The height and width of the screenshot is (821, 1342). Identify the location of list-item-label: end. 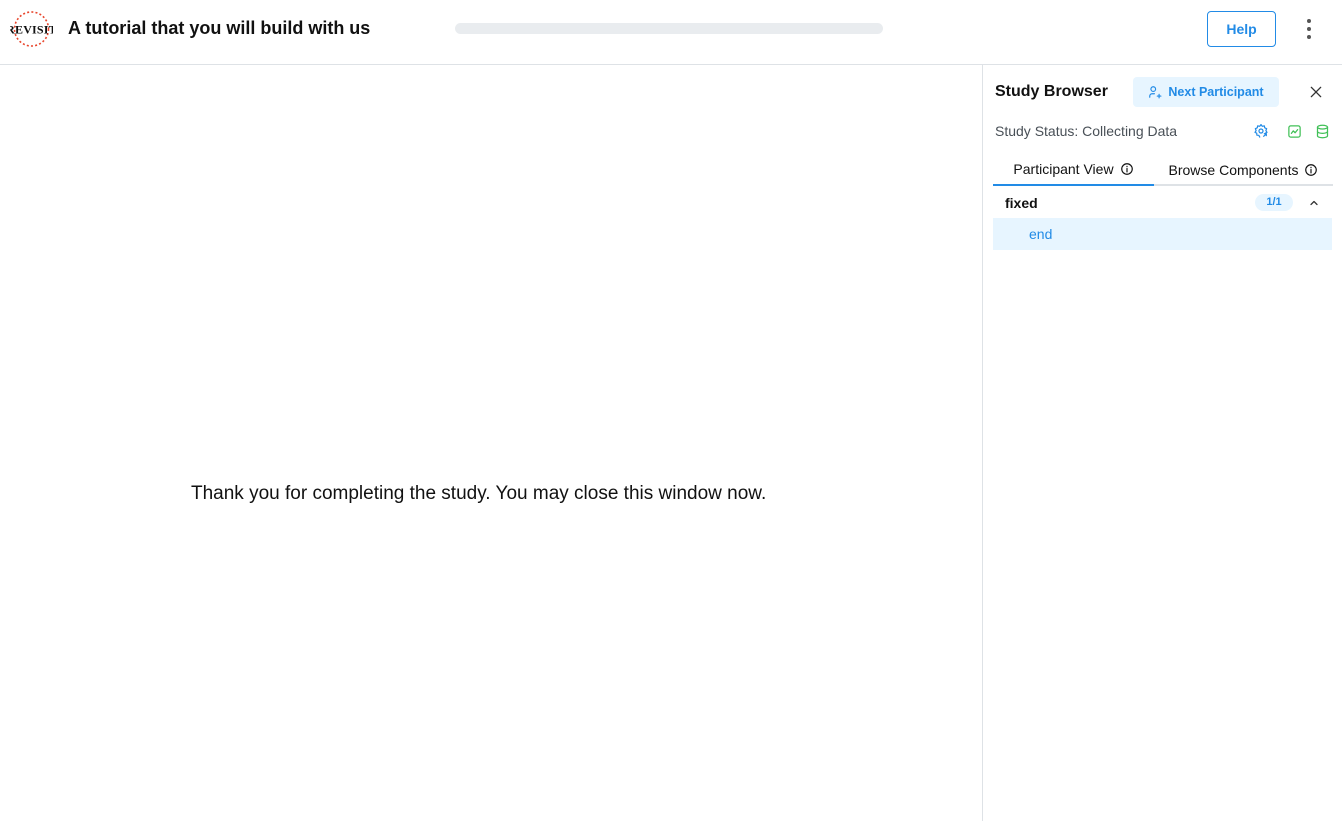
(1041, 234).